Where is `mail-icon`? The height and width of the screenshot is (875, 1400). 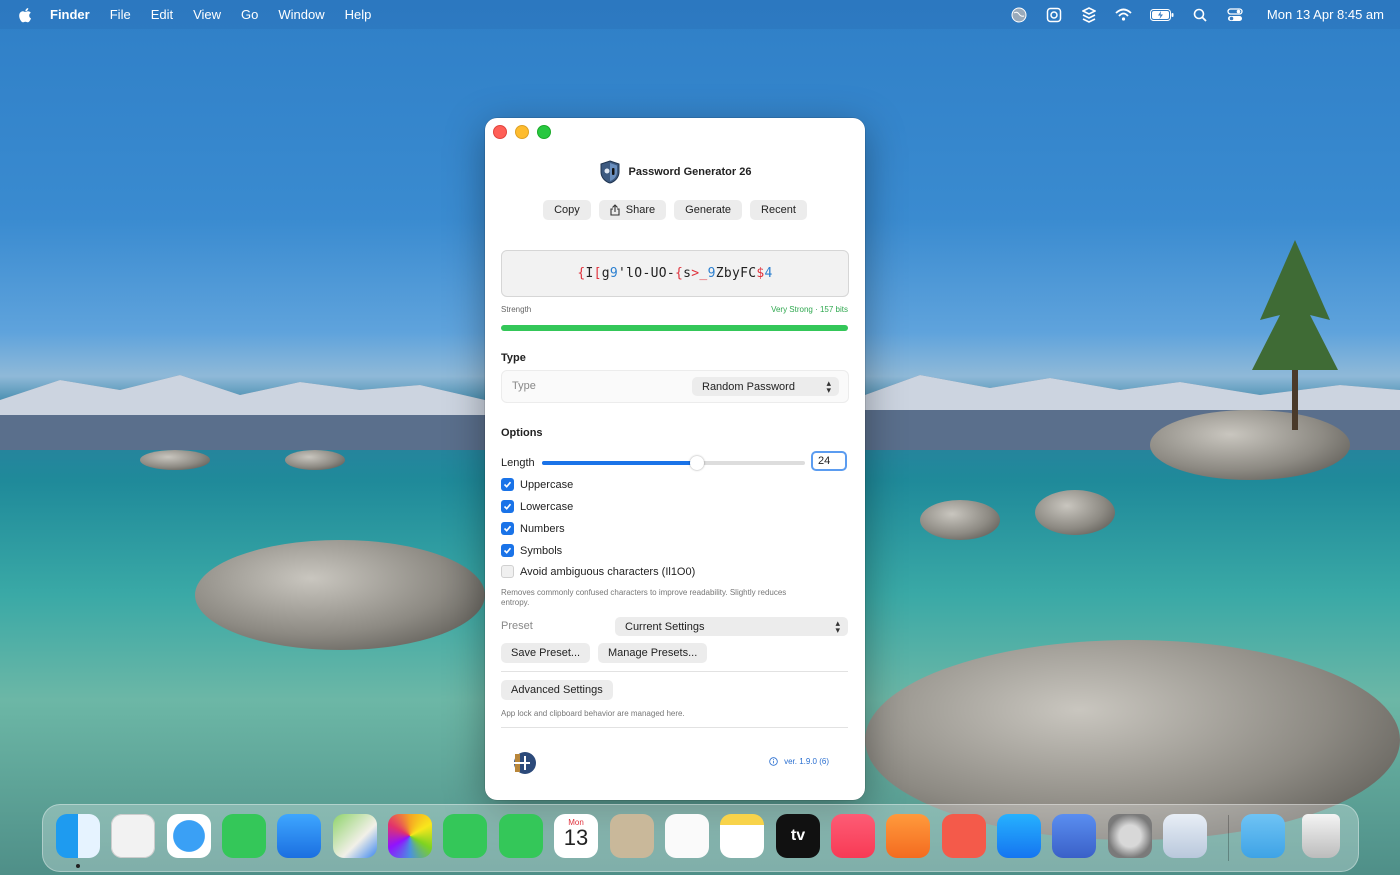
mail-icon is located at coordinates (299, 836).